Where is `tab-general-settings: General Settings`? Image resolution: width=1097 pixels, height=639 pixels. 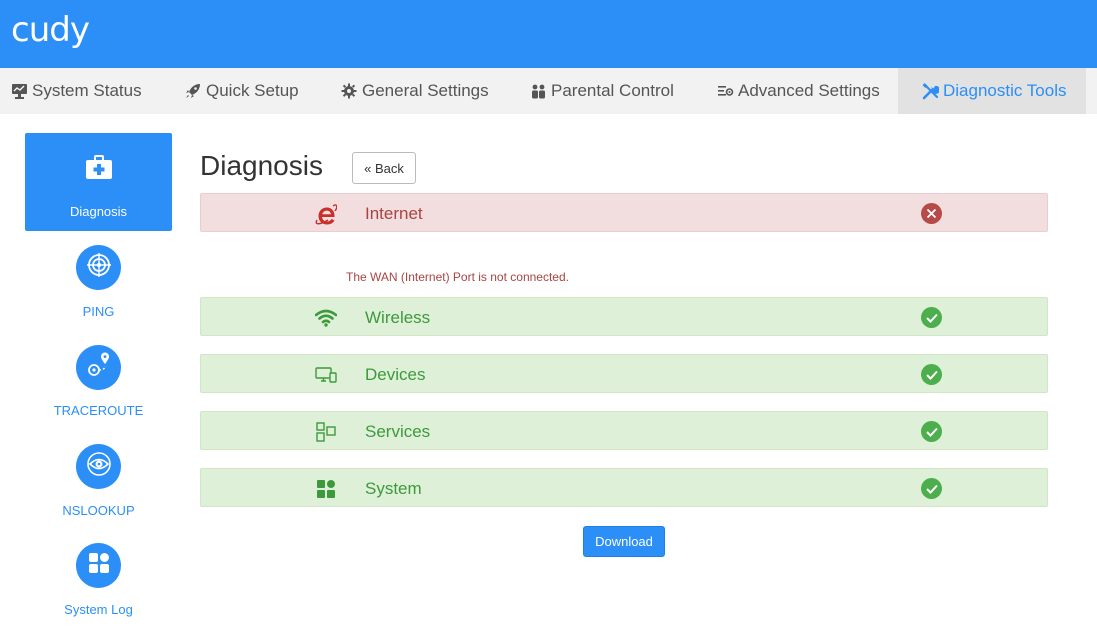
tab-general-settings: General Settings is located at coordinates (414, 91).